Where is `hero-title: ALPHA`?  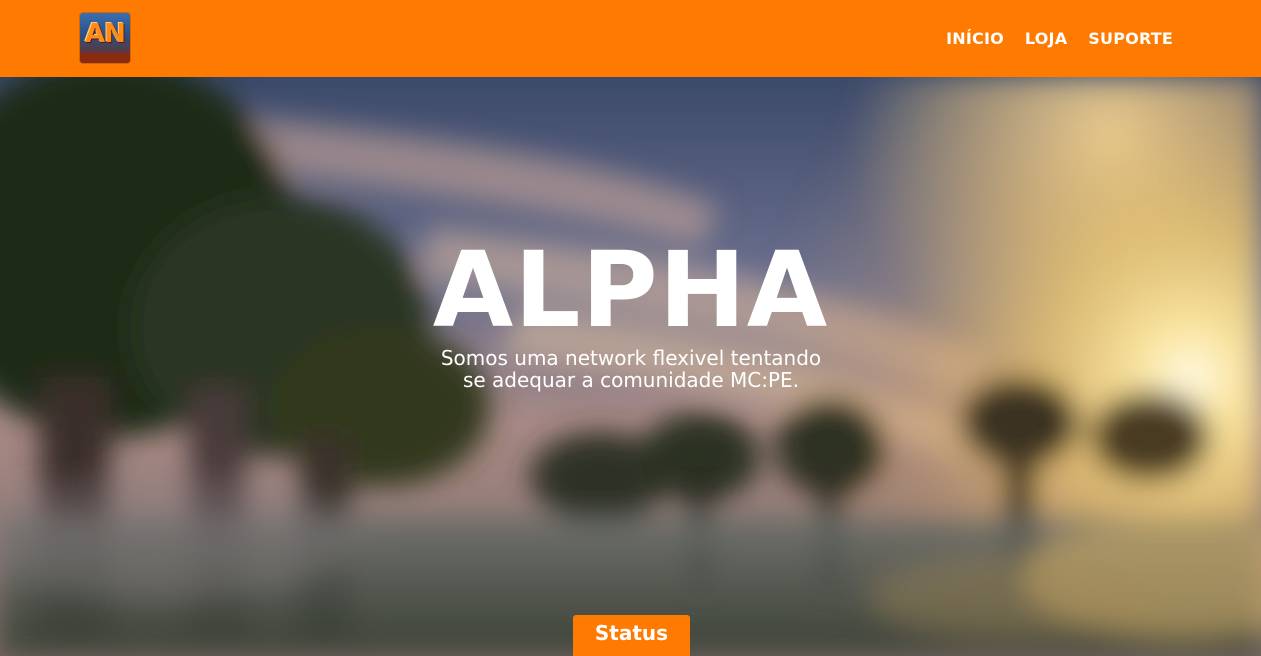
hero-title: ALPHA is located at coordinates (630, 290).